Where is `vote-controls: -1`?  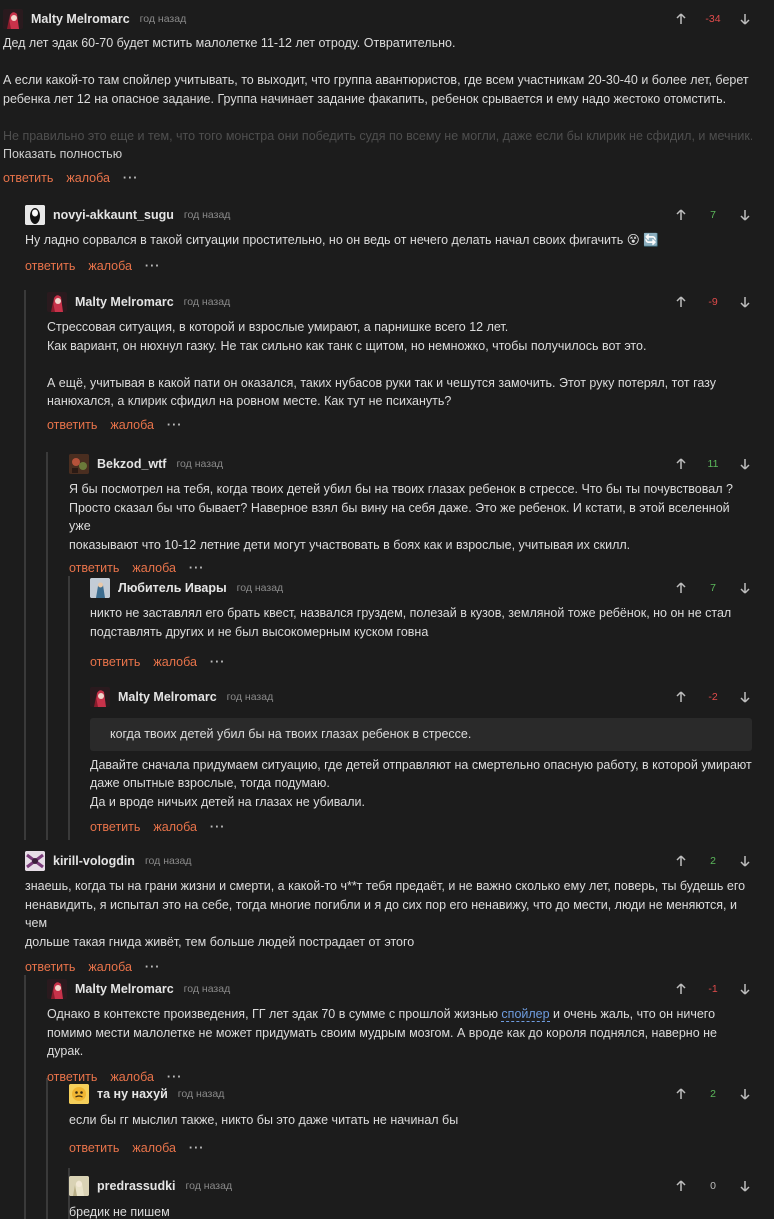
vote-controls: -1 is located at coordinates (713, 989).